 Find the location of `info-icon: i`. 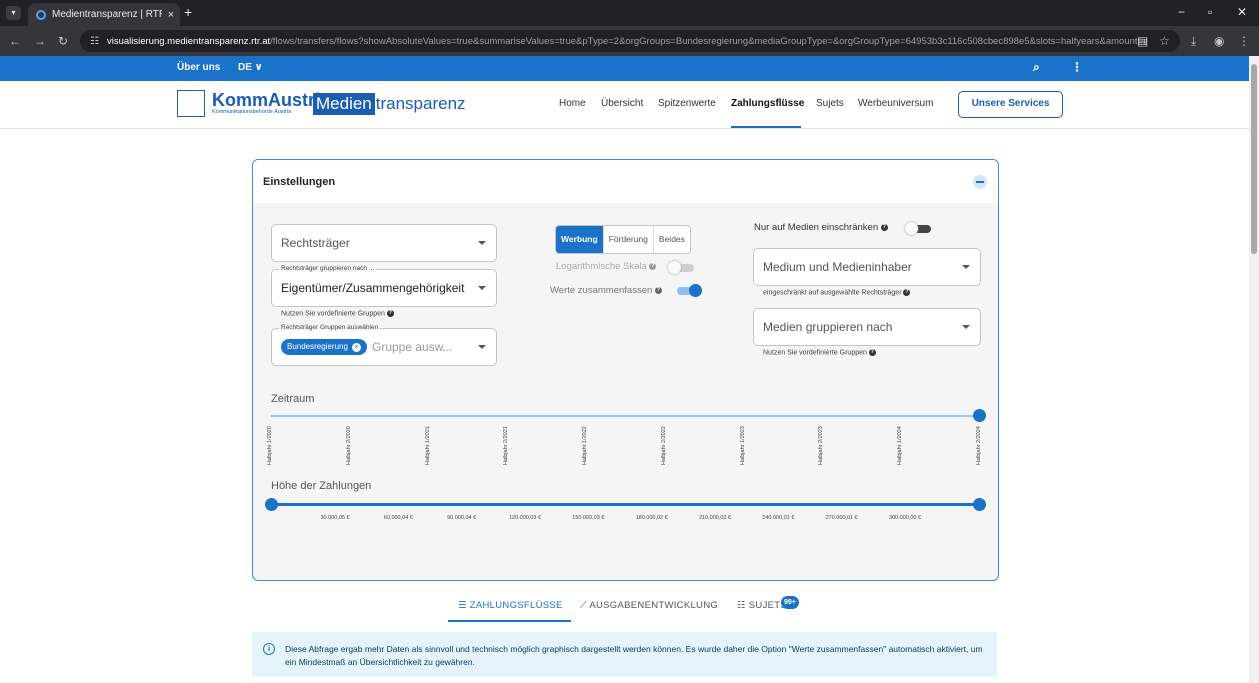

info-icon: i is located at coordinates (269, 649).